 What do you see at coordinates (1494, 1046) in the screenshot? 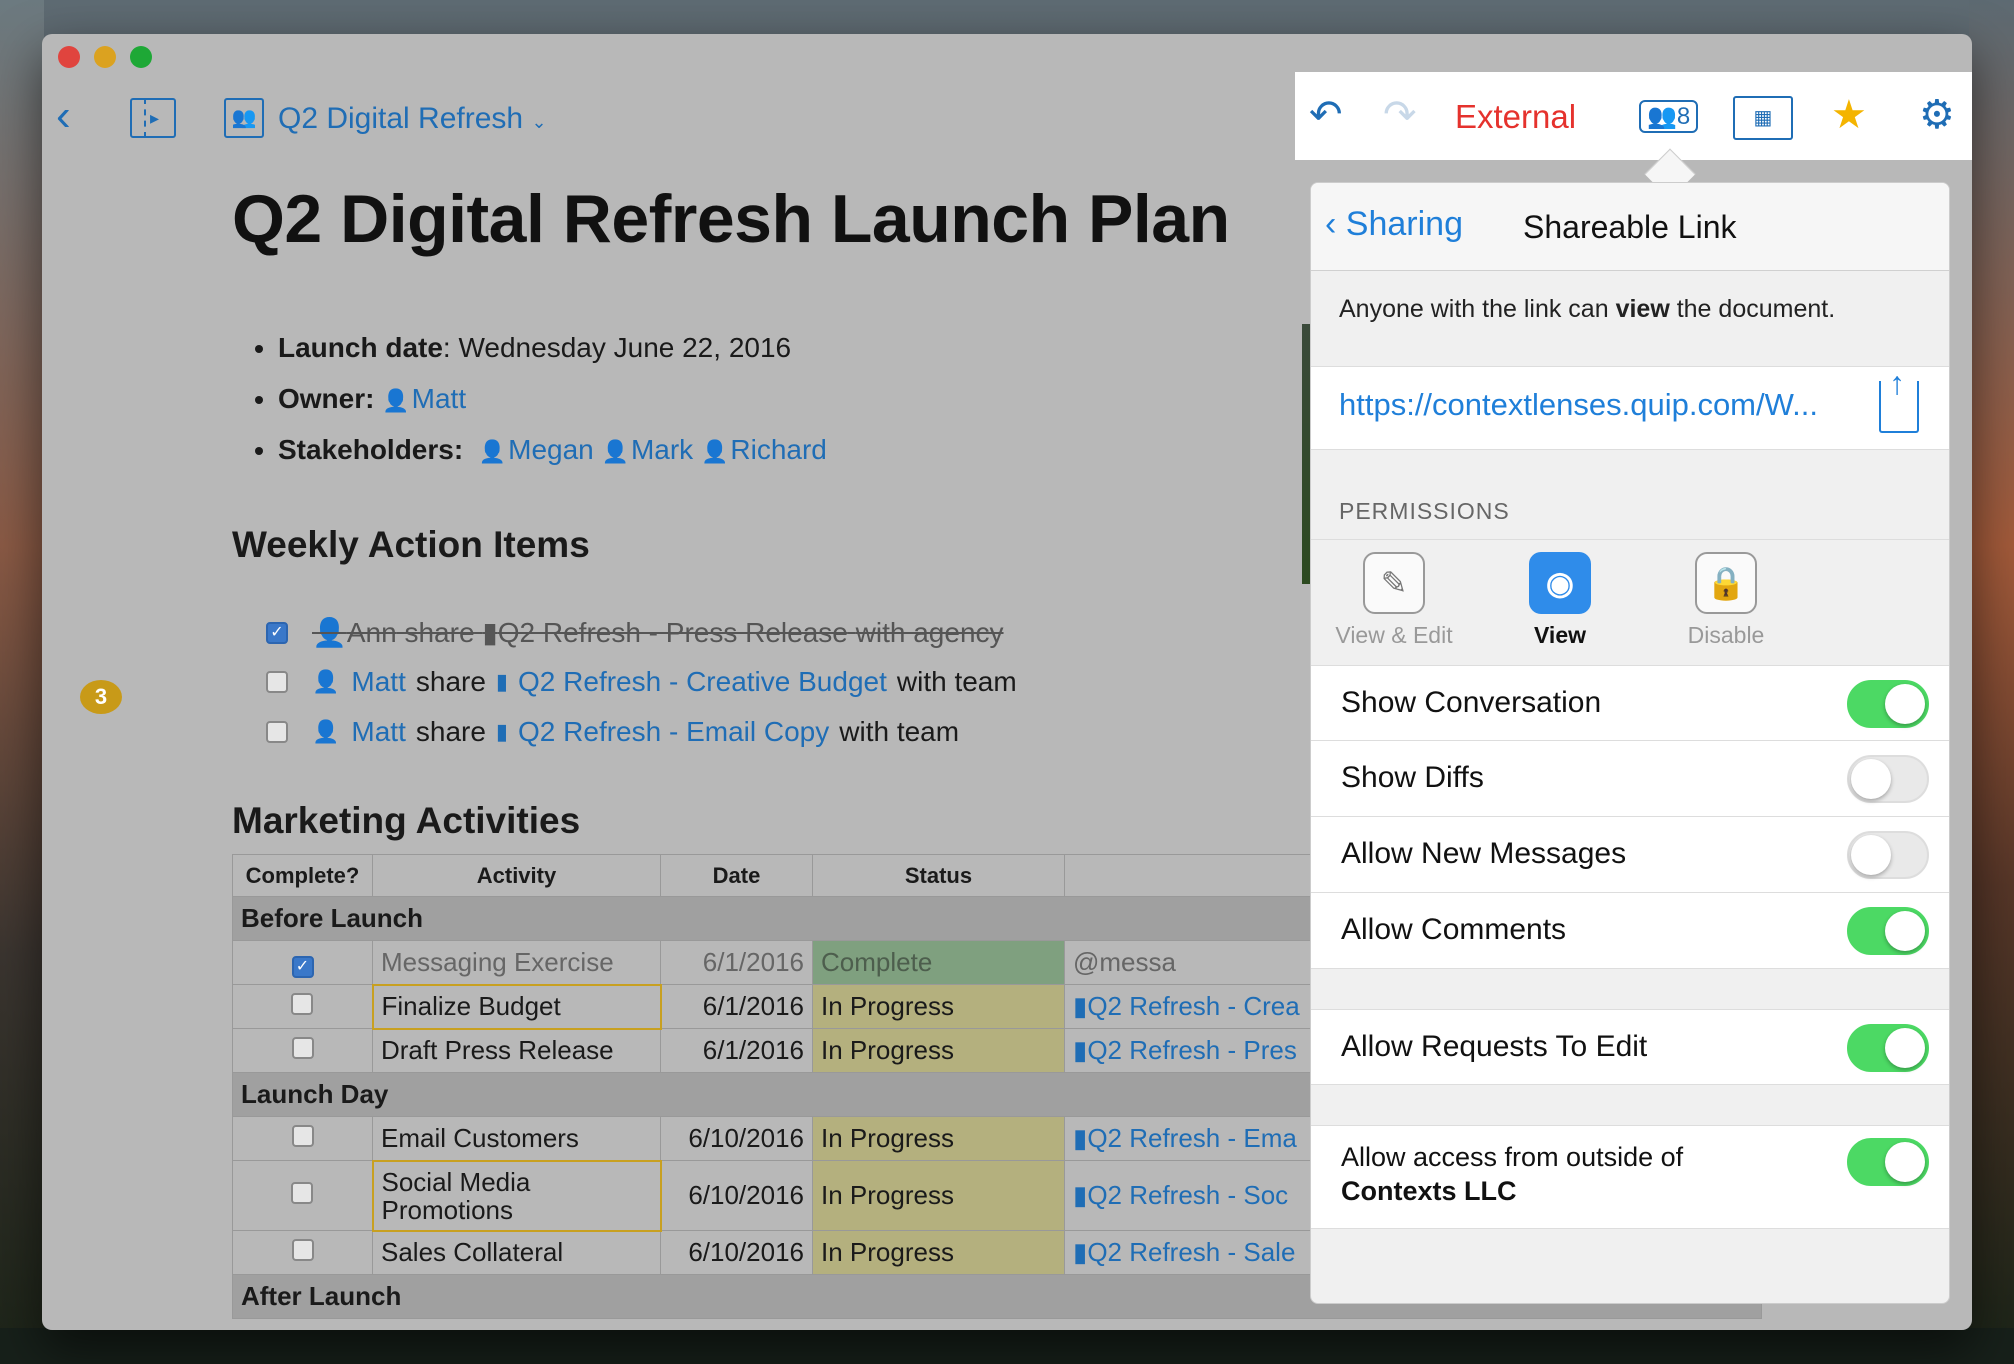
I see `toggle-label: Allow Requests To Edit` at bounding box center [1494, 1046].